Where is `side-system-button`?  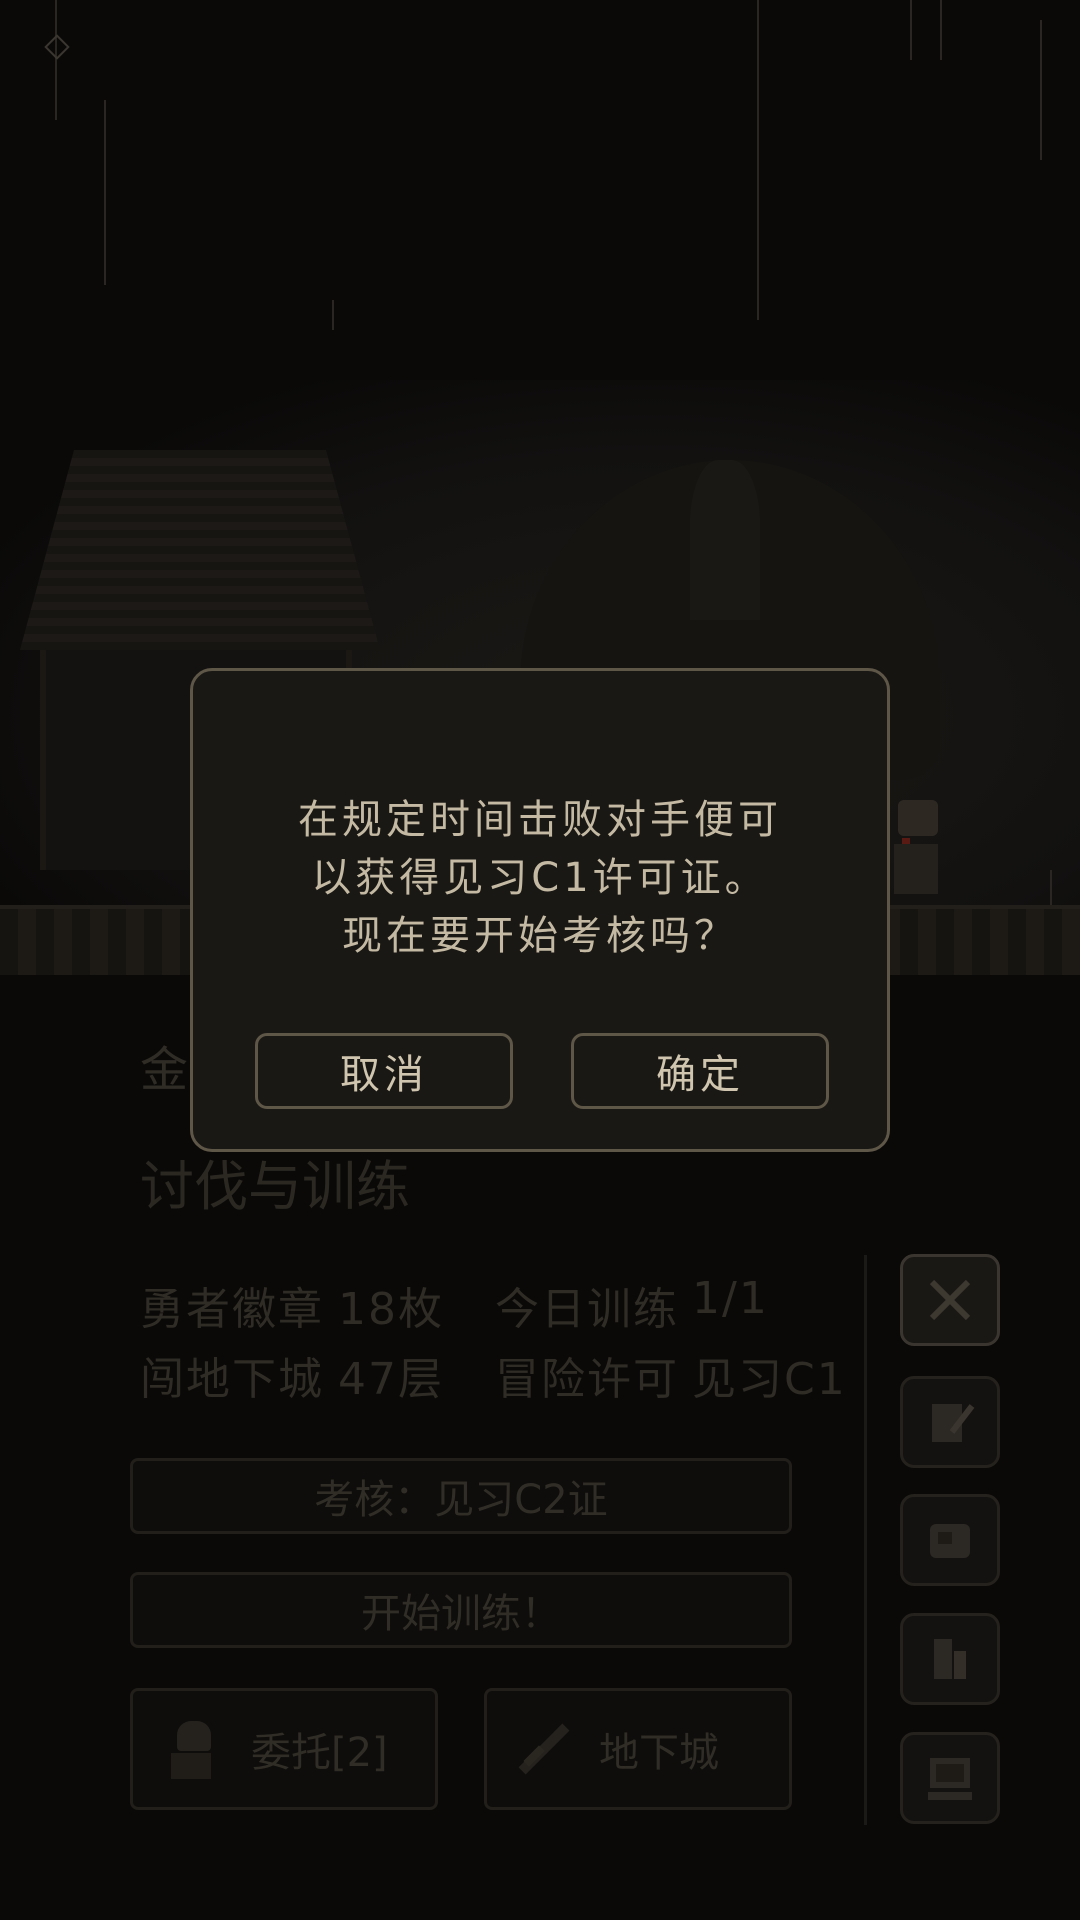 side-system-button is located at coordinates (950, 1778).